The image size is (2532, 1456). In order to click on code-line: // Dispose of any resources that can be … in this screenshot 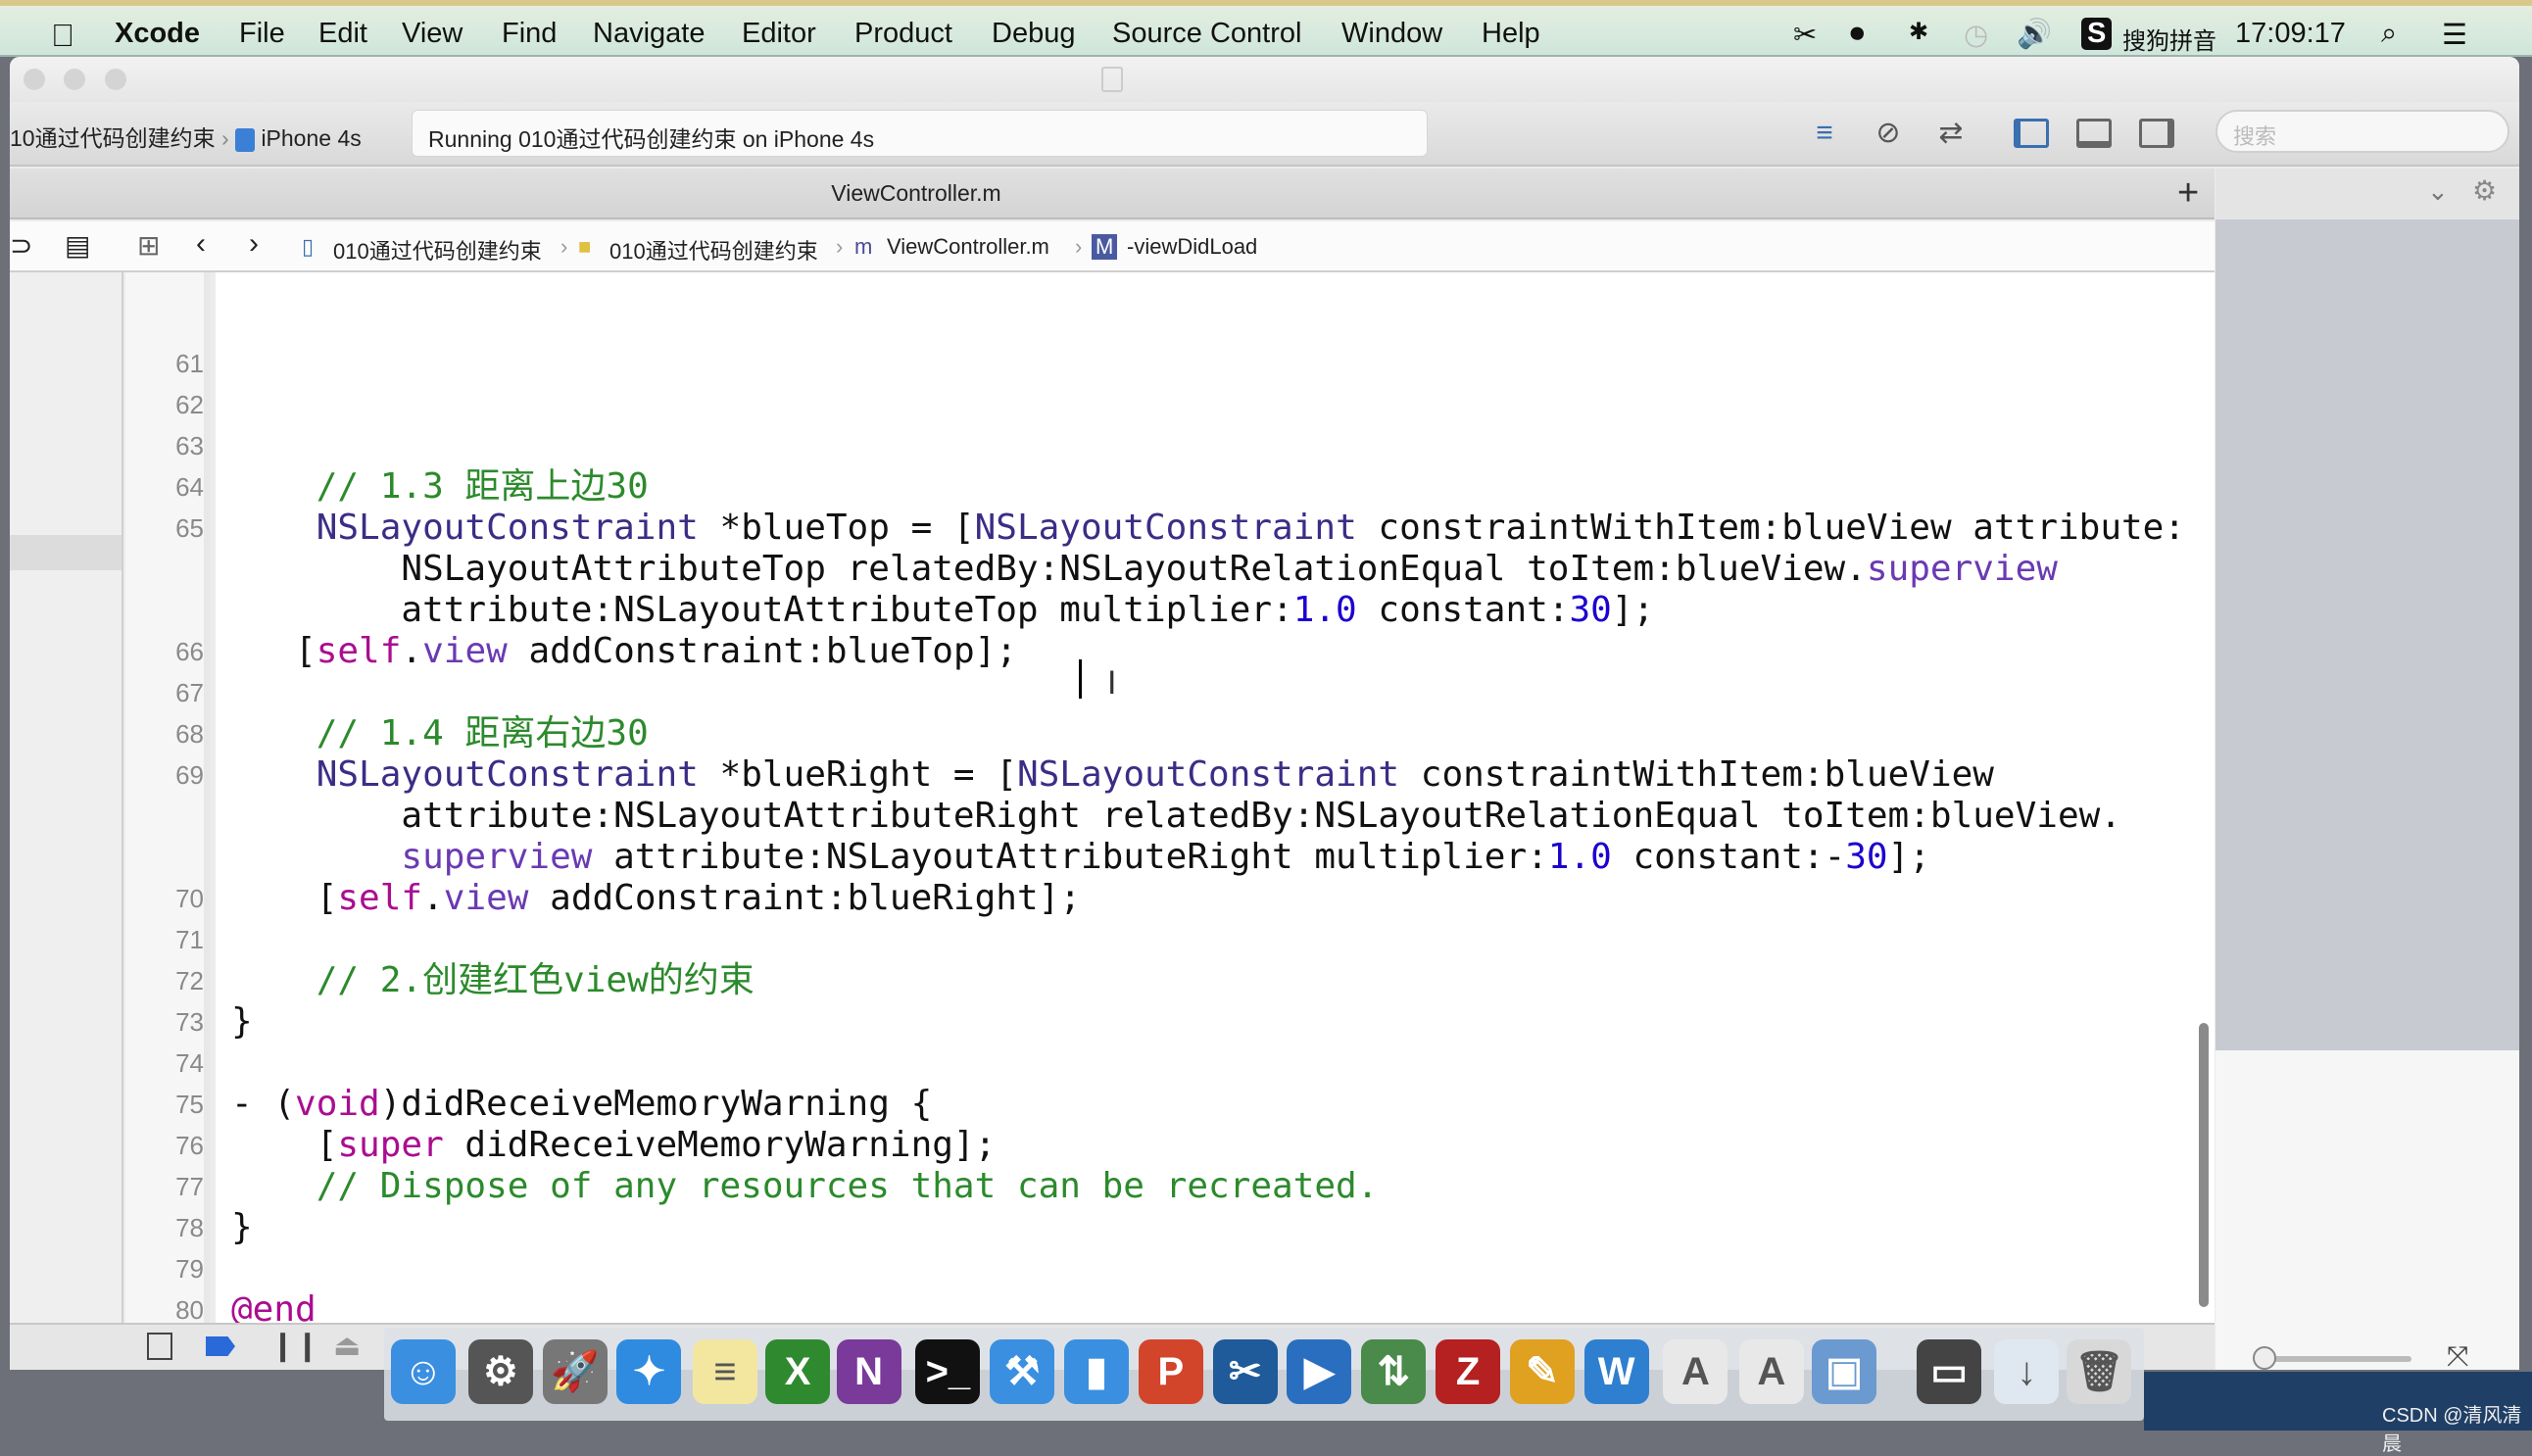, I will do `click(1223, 1186)`.